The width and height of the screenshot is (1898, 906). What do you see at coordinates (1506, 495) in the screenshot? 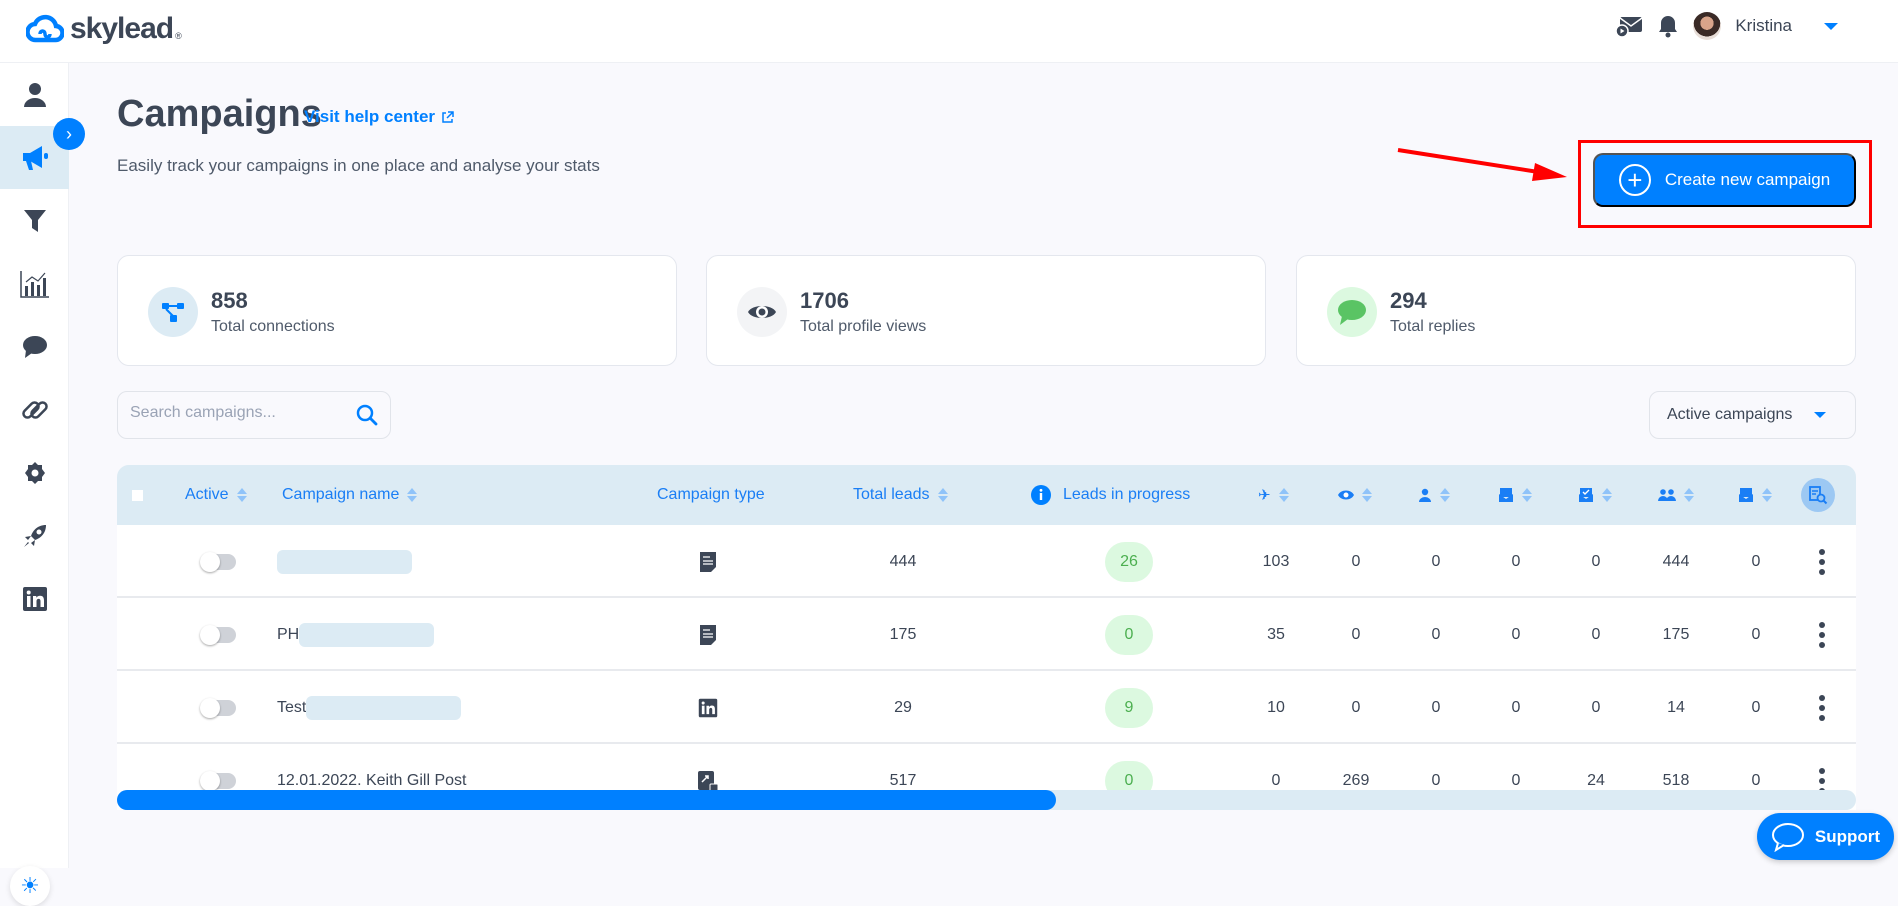
I see `email-sent-icon` at bounding box center [1506, 495].